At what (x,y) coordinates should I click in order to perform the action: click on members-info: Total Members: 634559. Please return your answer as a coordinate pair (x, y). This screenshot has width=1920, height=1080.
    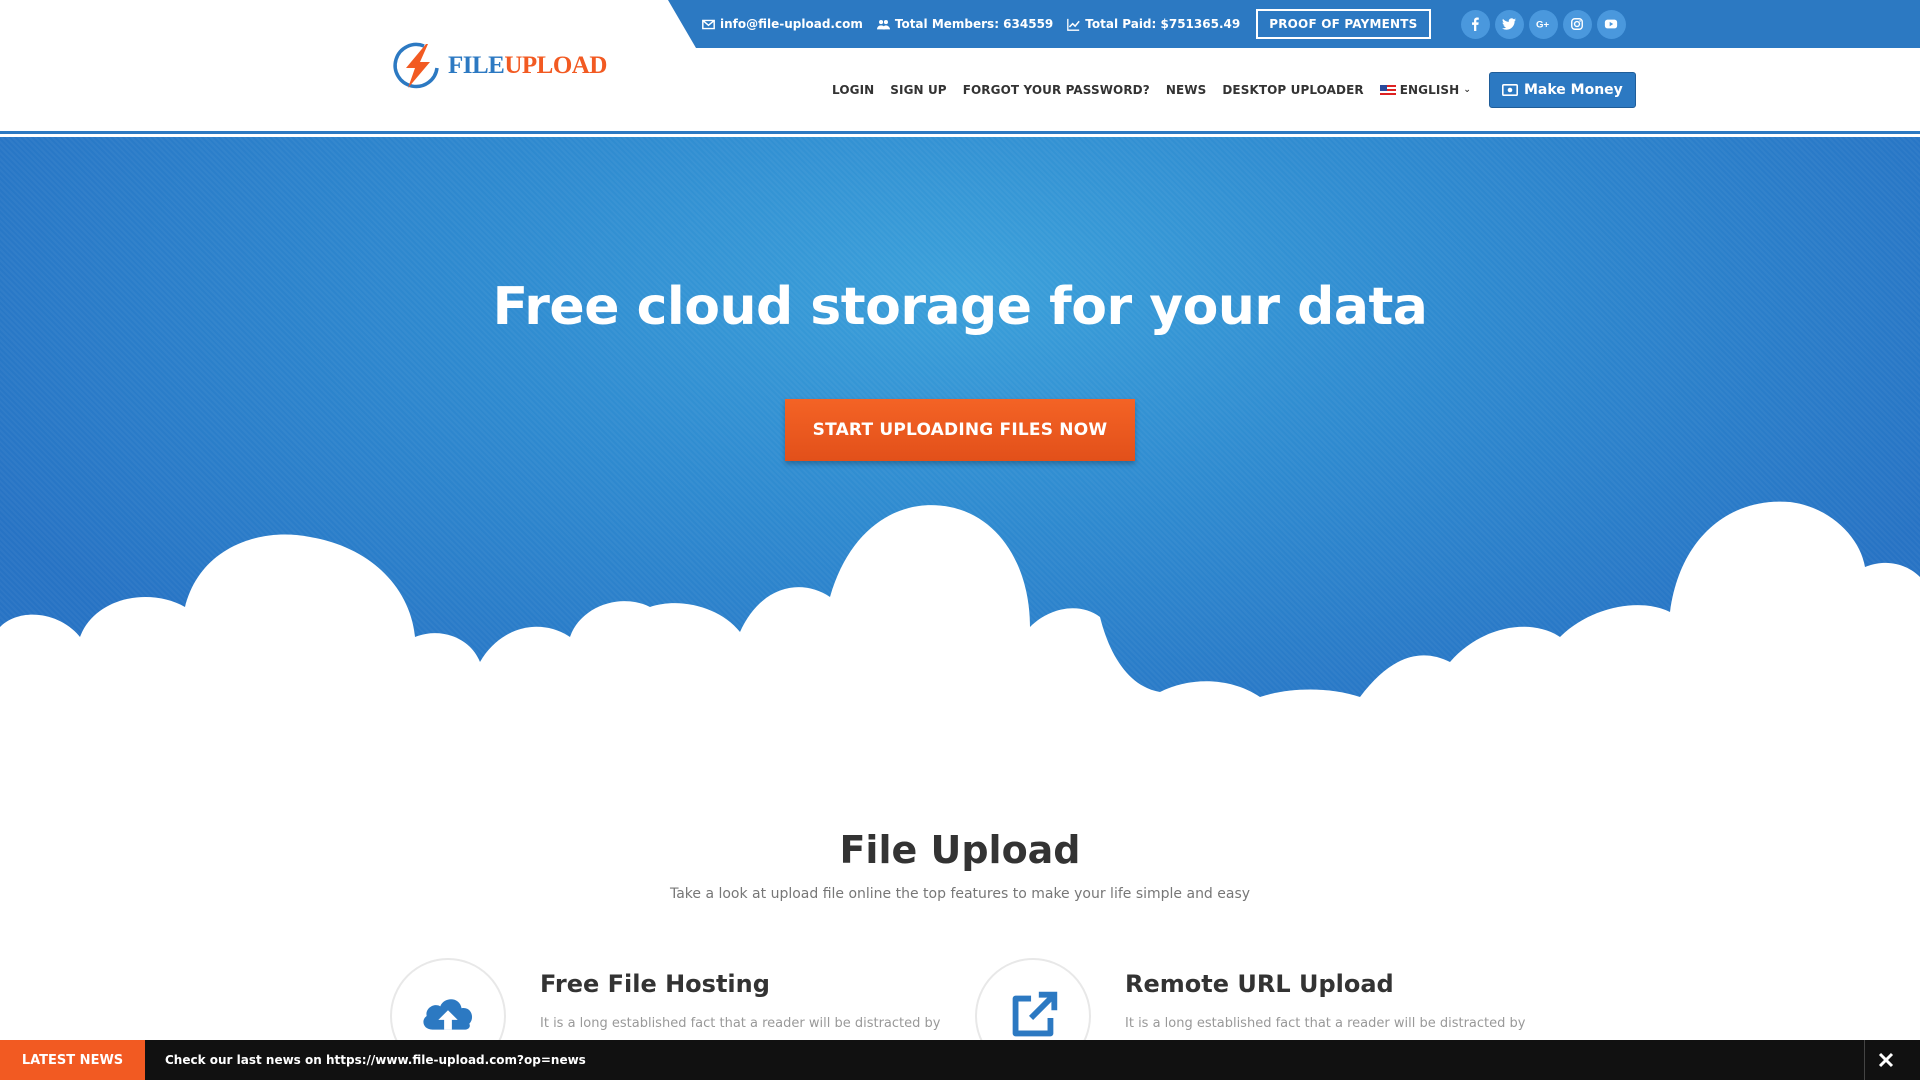
    Looking at the image, I should click on (965, 24).